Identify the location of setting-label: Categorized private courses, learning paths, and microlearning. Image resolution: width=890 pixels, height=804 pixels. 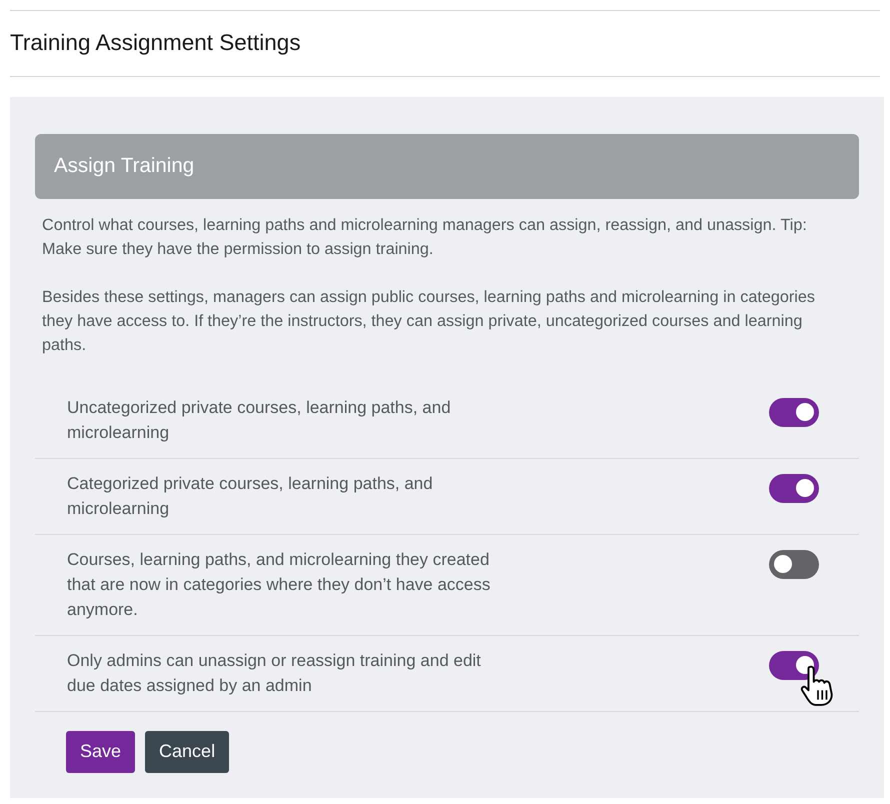
(250, 496).